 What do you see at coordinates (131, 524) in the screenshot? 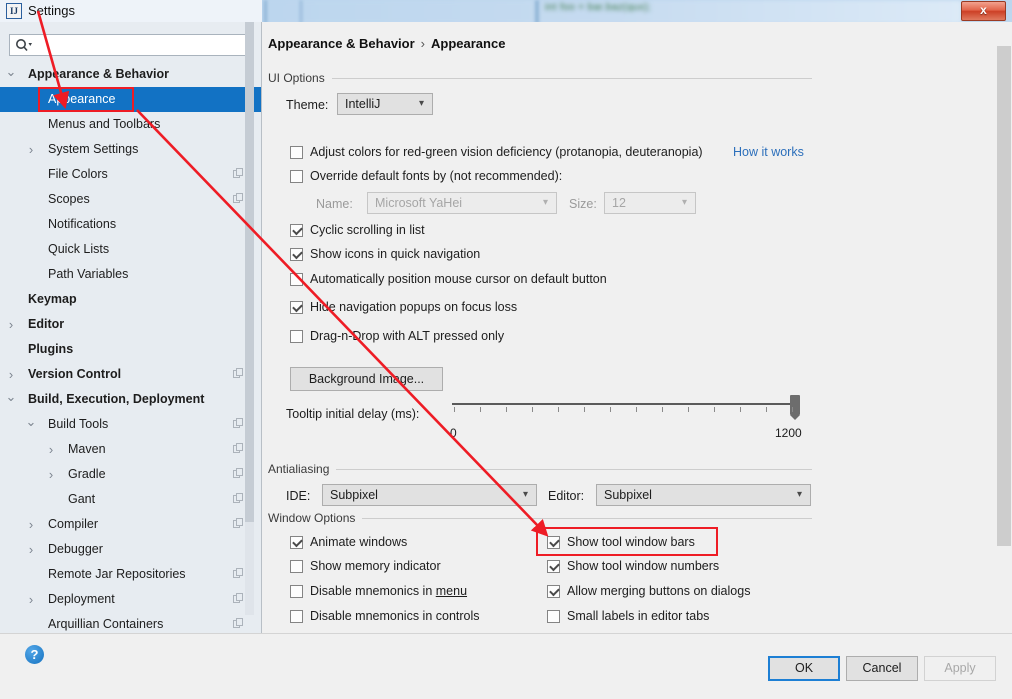
I see `sidebar-item-compiler: › Compiler` at bounding box center [131, 524].